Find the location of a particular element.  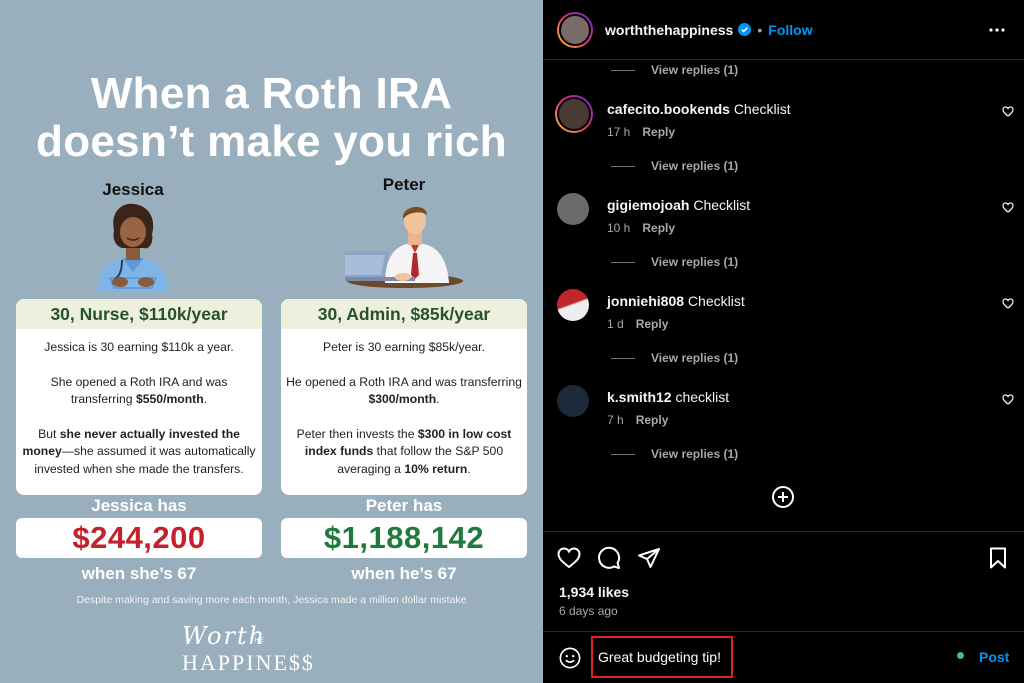

more-horizontal-icon is located at coordinates (997, 30).